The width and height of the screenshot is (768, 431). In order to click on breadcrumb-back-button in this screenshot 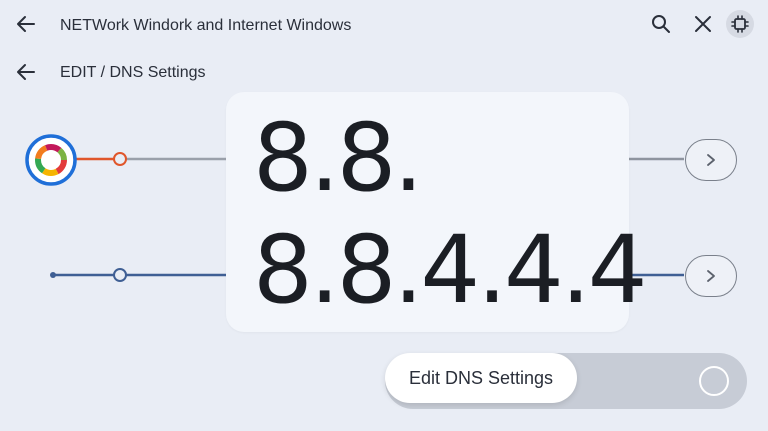, I will do `click(26, 72)`.